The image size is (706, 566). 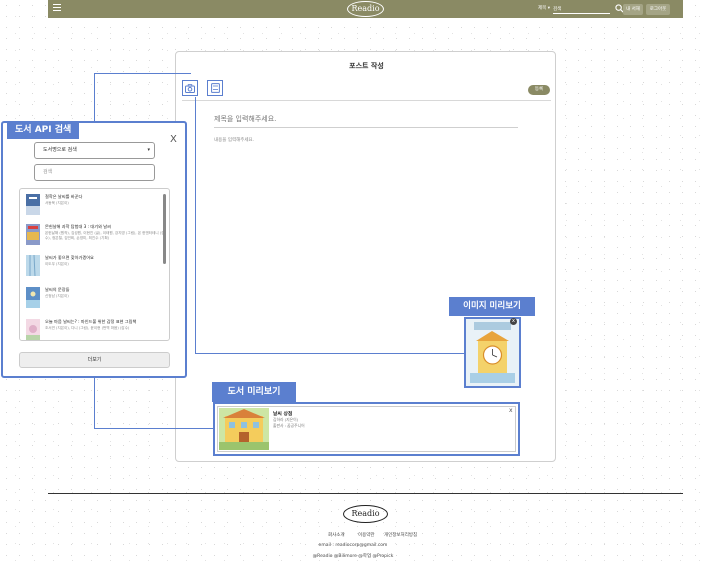 I want to click on modal-close-button: X, so click(x=173, y=139).